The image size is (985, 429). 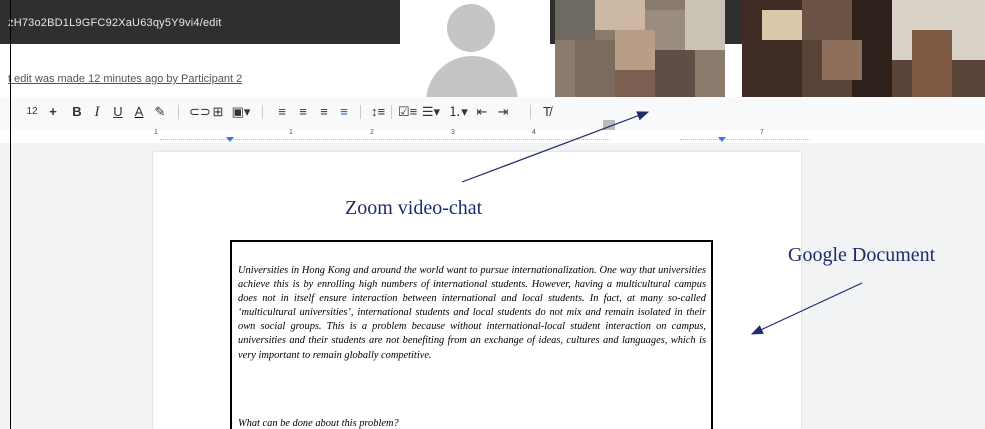 I want to click on ruler-label: 2, so click(x=372, y=132).